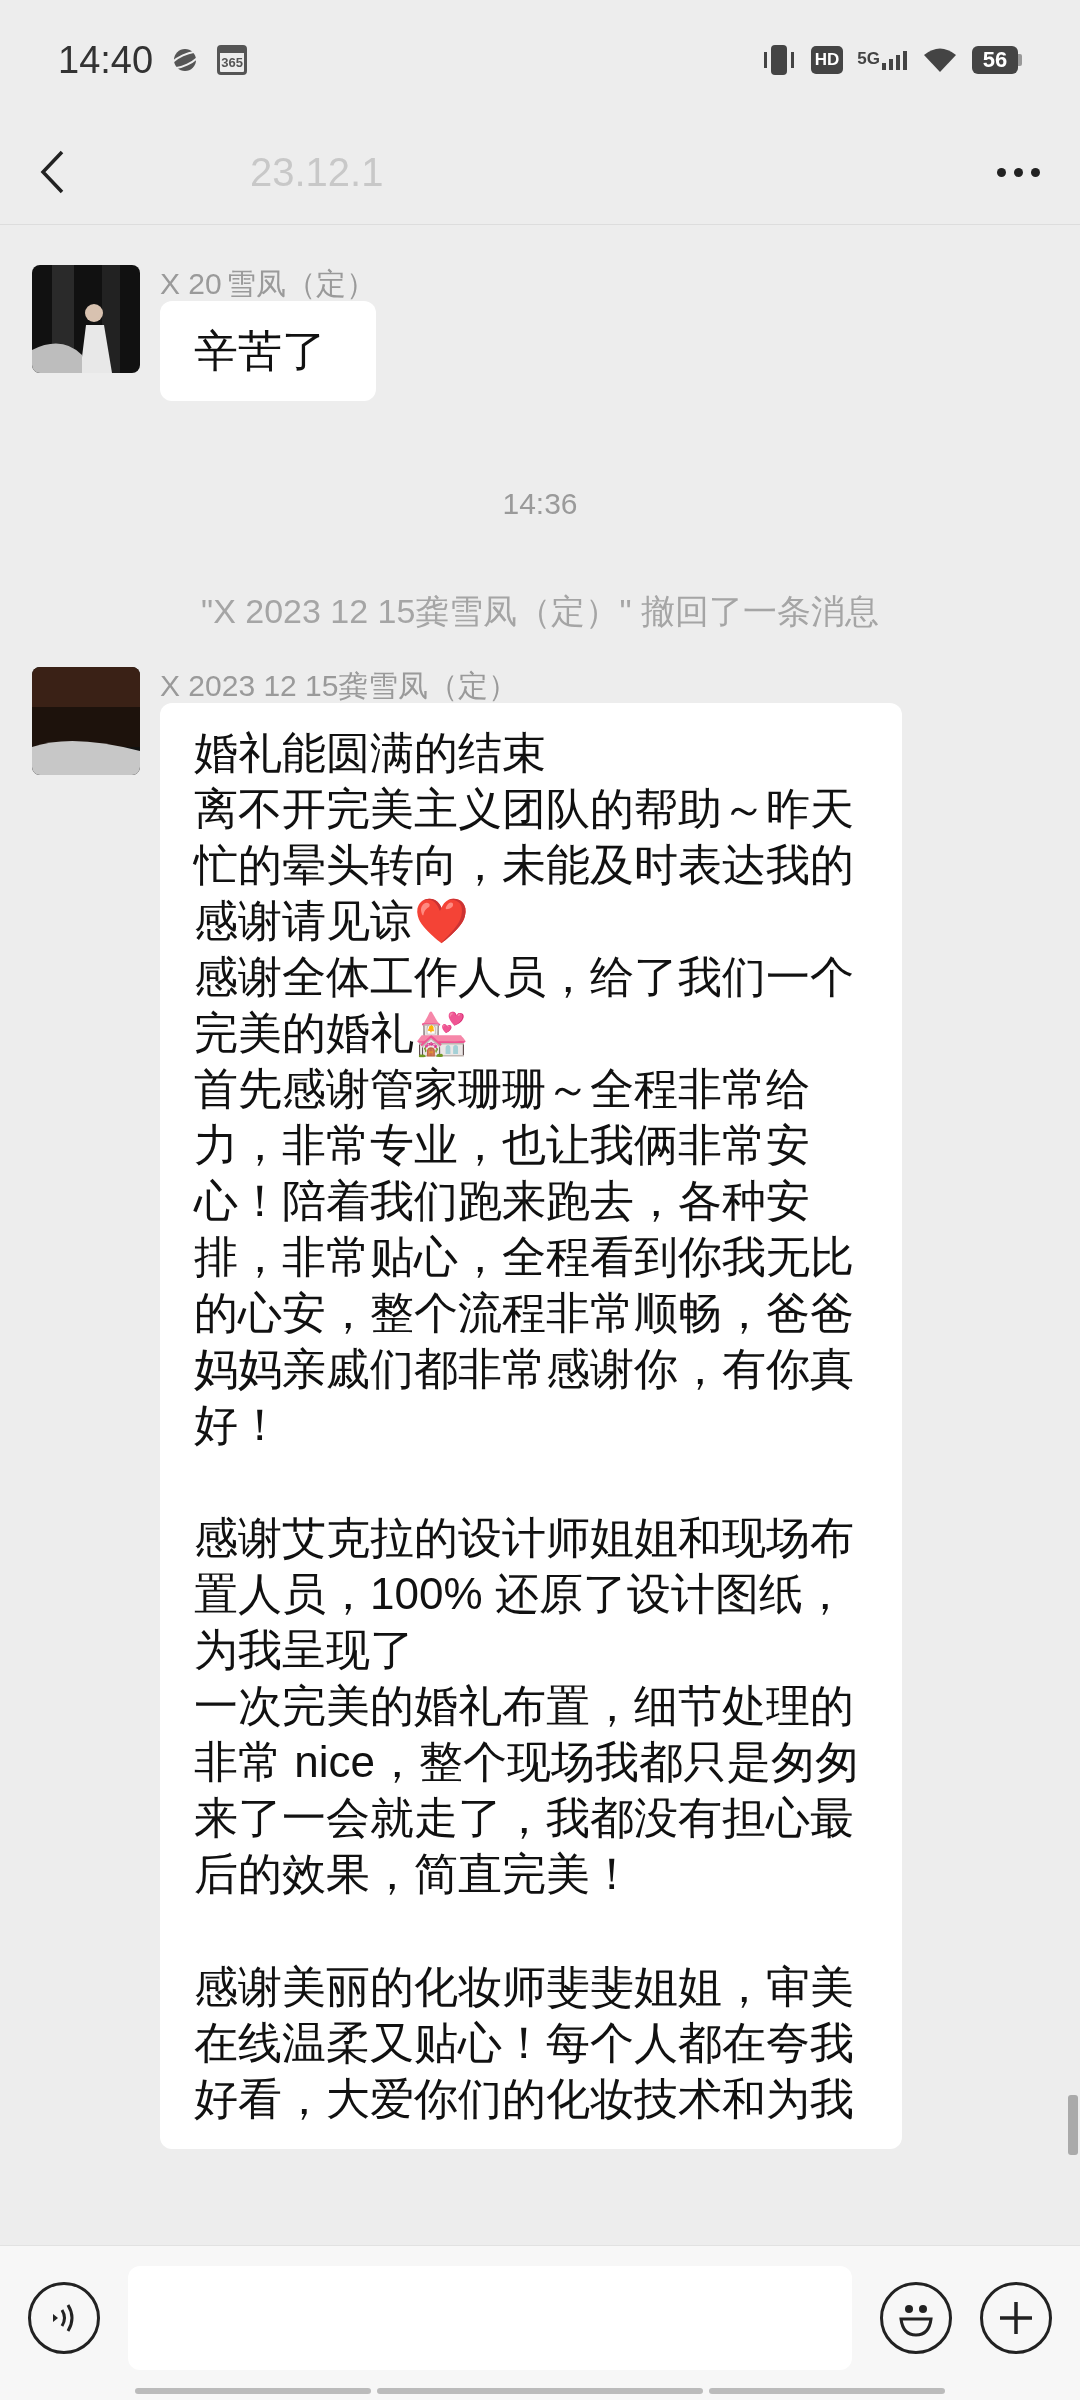  Describe the element at coordinates (868, 58) in the screenshot. I see `network-label: 5G` at that location.